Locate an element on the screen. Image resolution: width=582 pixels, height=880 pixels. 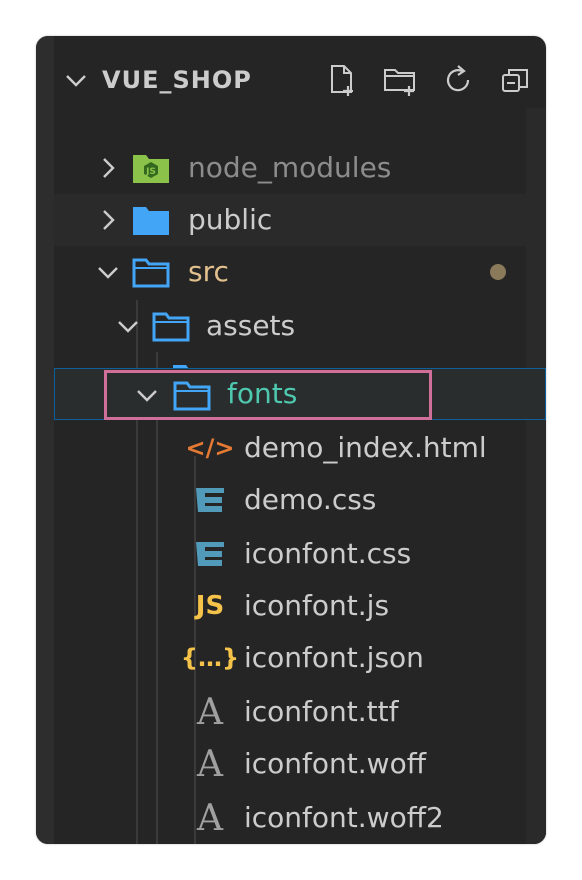
tree-item-label: iconfont.ttf is located at coordinates (321, 711).